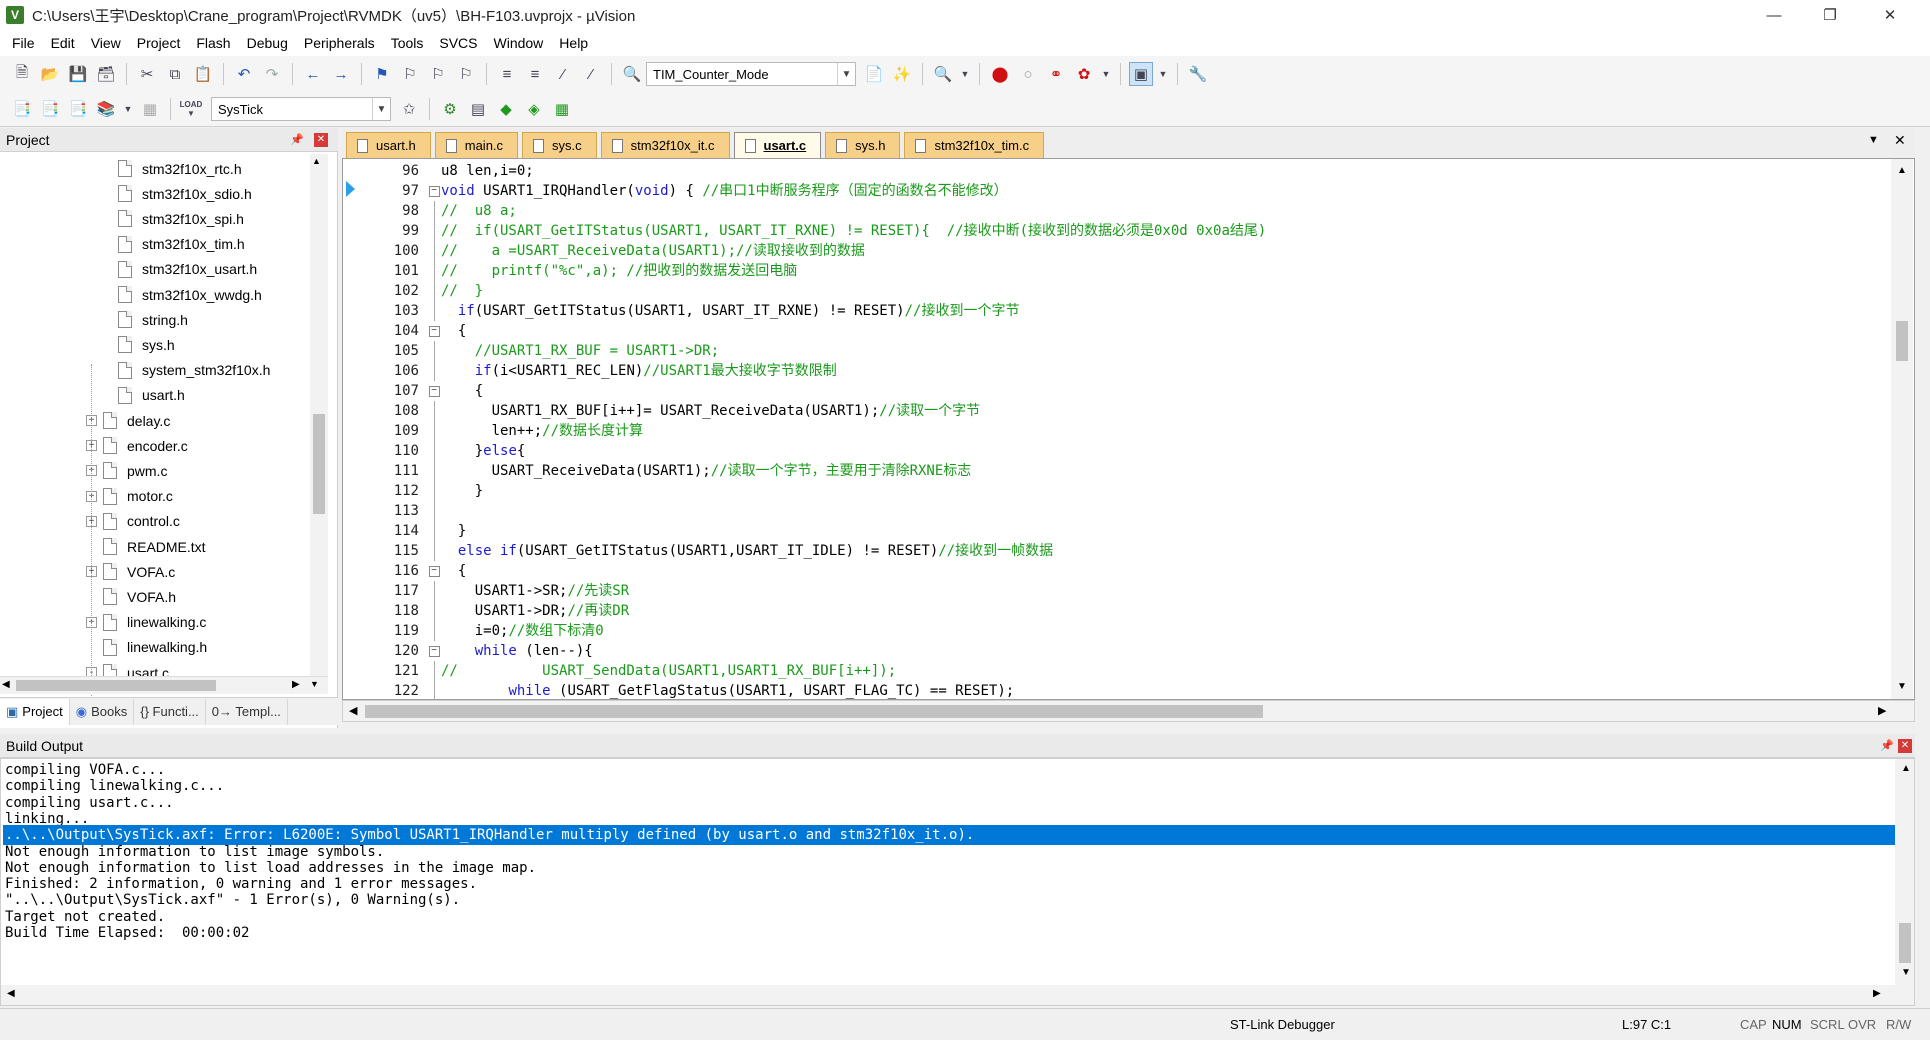  I want to click on prev-bookmark-icon: ⚐, so click(410, 74).